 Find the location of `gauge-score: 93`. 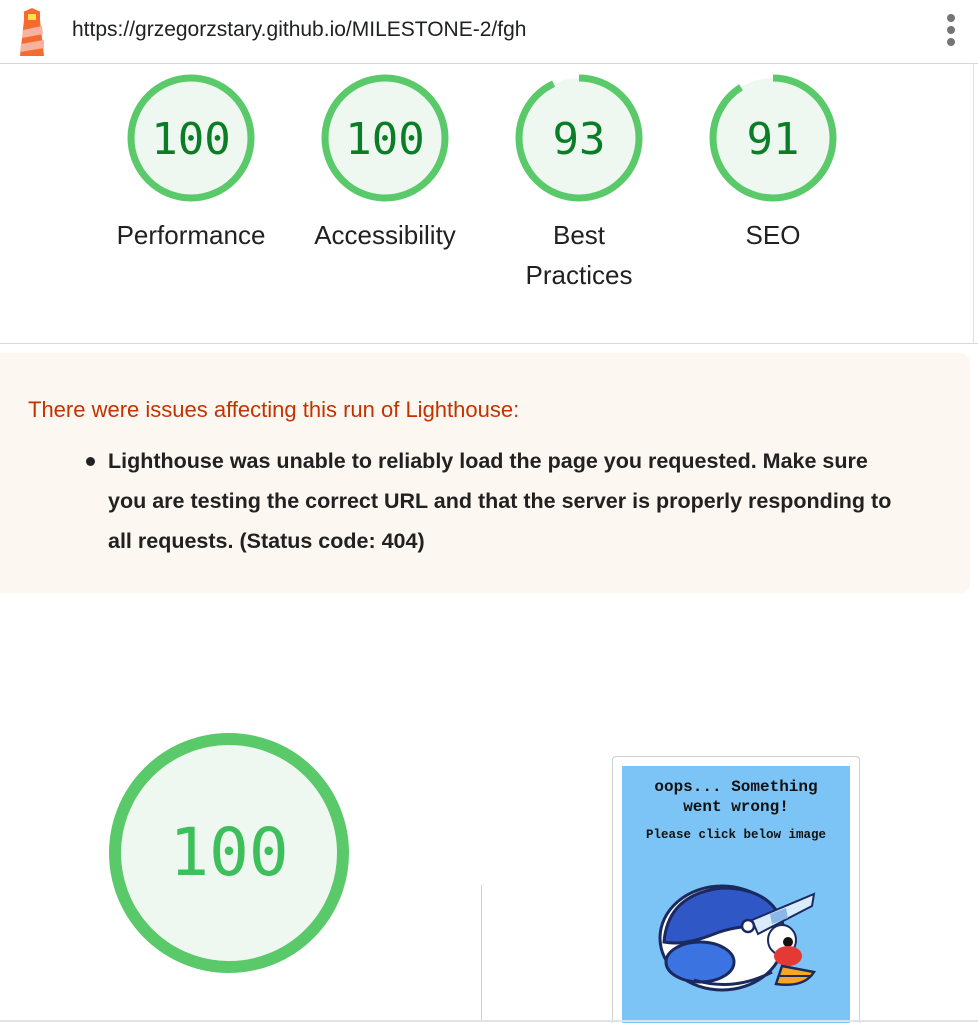

gauge-score: 93 is located at coordinates (579, 139).